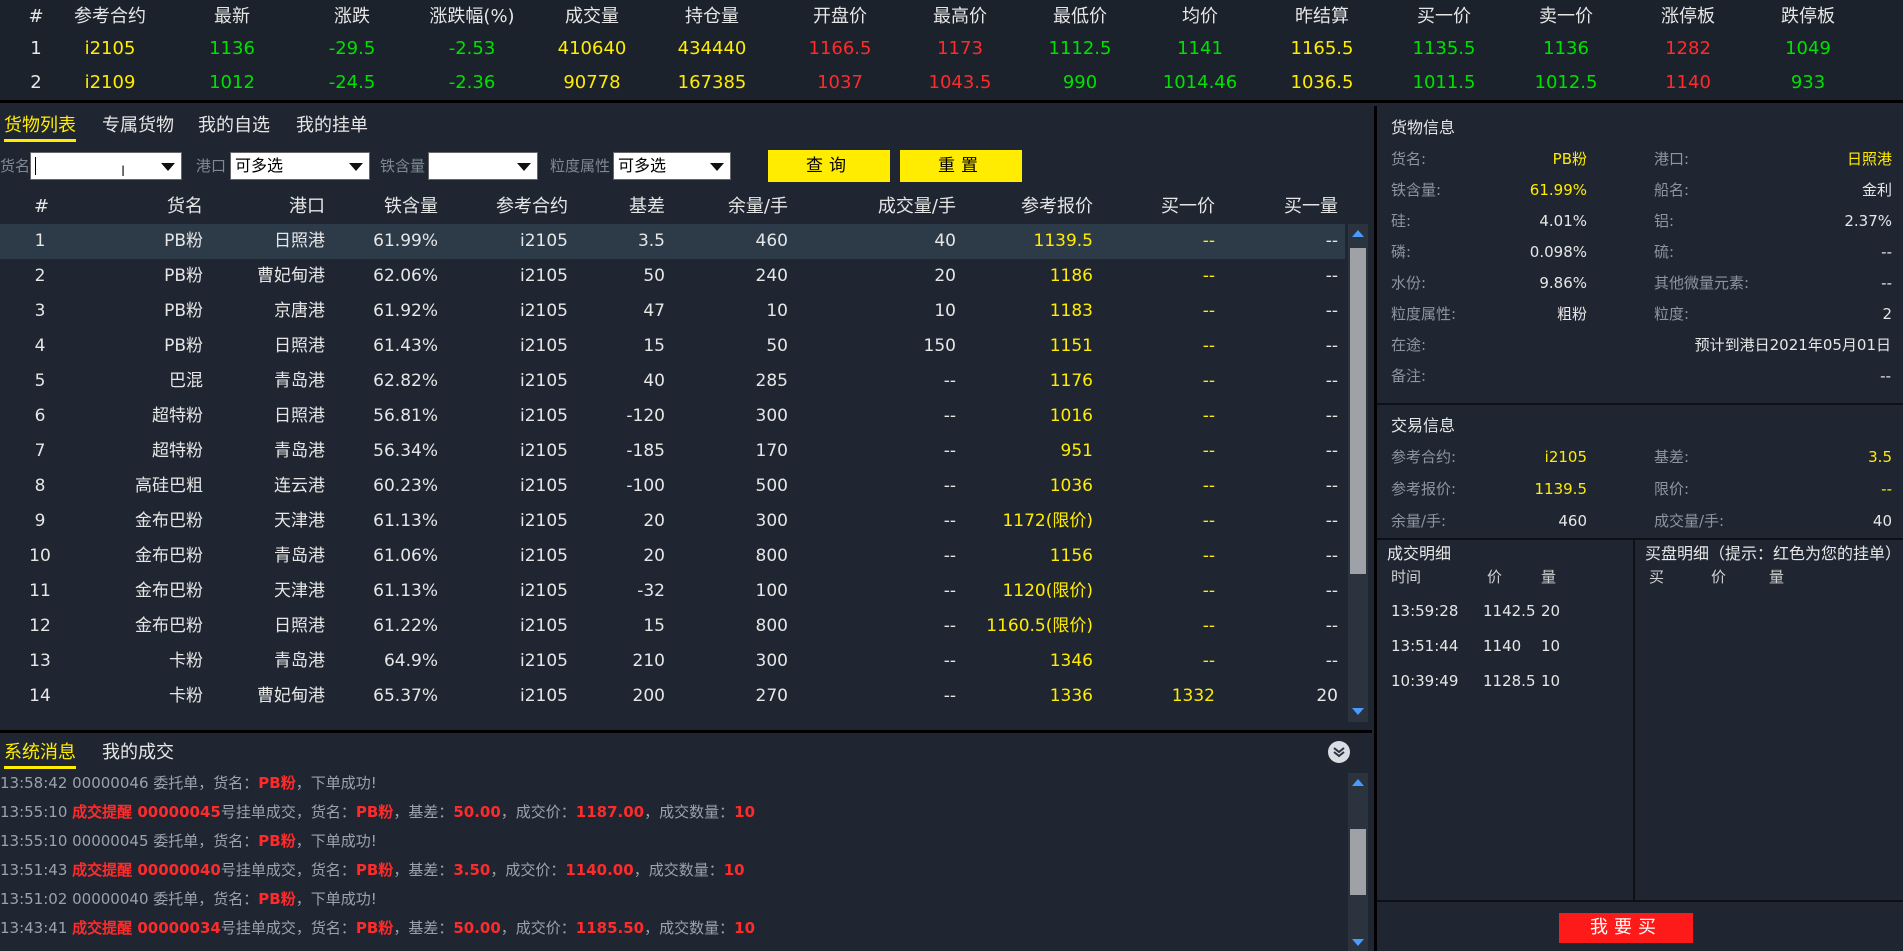  Describe the element at coordinates (106, 166) in the screenshot. I see `goods-name-select: I` at that location.